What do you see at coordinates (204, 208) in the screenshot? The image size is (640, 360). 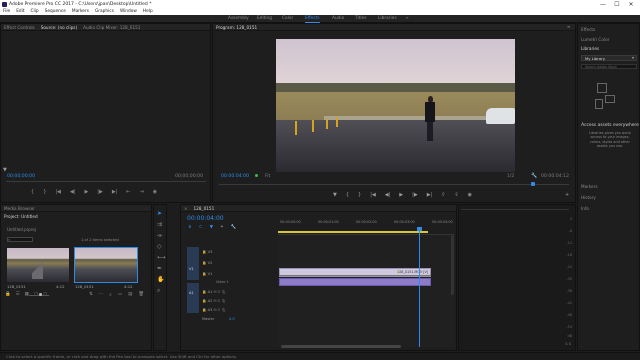 I see `tab-sequence: 128_0151` at bounding box center [204, 208].